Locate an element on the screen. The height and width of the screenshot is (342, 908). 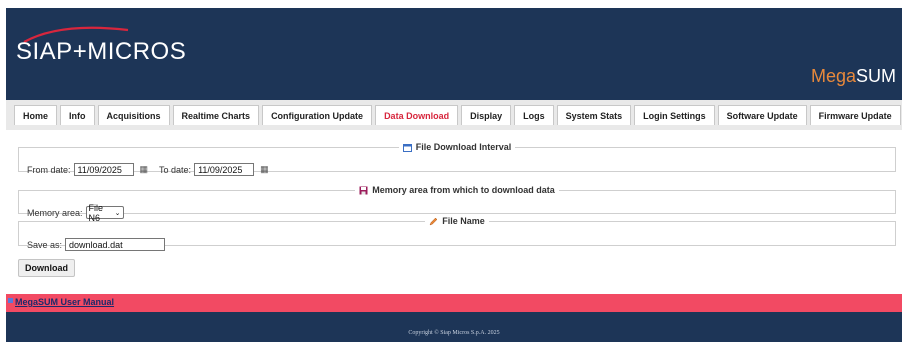
tab-home: Home is located at coordinates (36, 115).